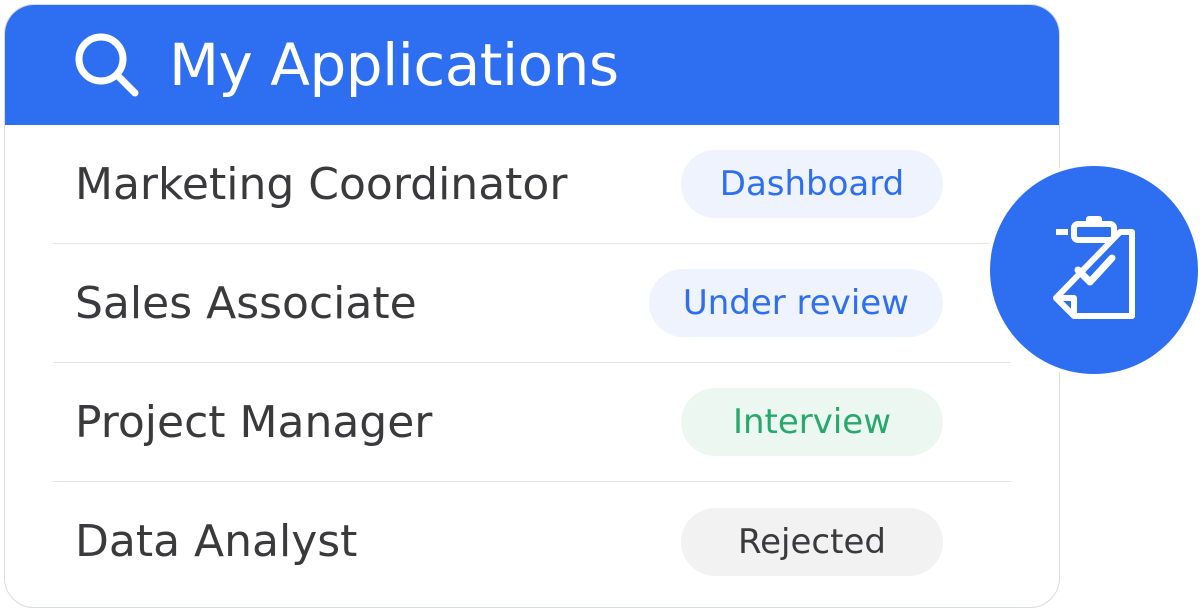 This screenshot has width=1200, height=614. I want to click on search-icon, so click(107, 65).